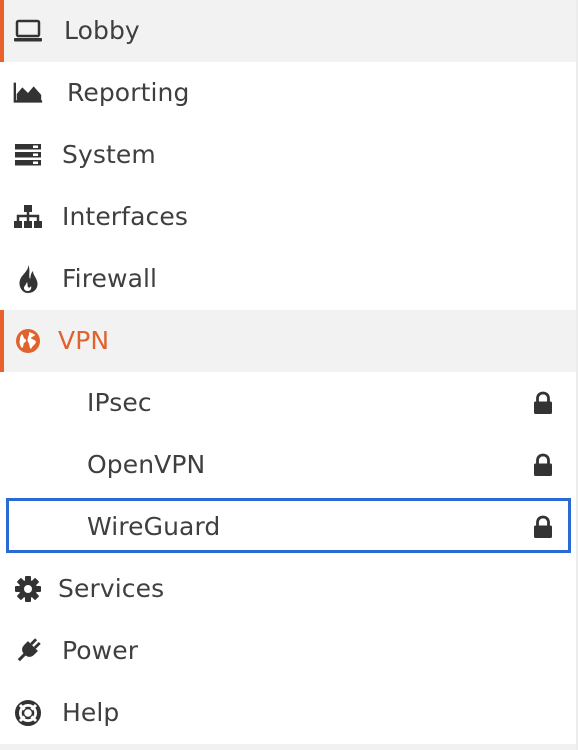  Describe the element at coordinates (288, 217) in the screenshot. I see `sidebar-item-interfaces: Interfaces` at that location.